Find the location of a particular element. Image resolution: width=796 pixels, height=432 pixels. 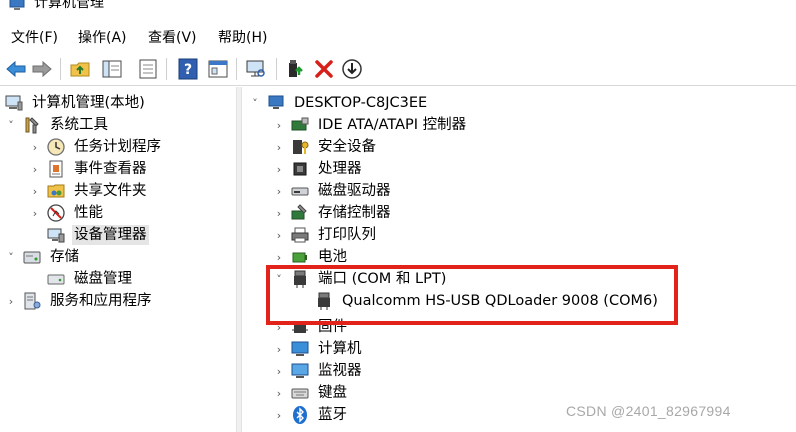

export-list-icon is located at coordinates (148, 69).